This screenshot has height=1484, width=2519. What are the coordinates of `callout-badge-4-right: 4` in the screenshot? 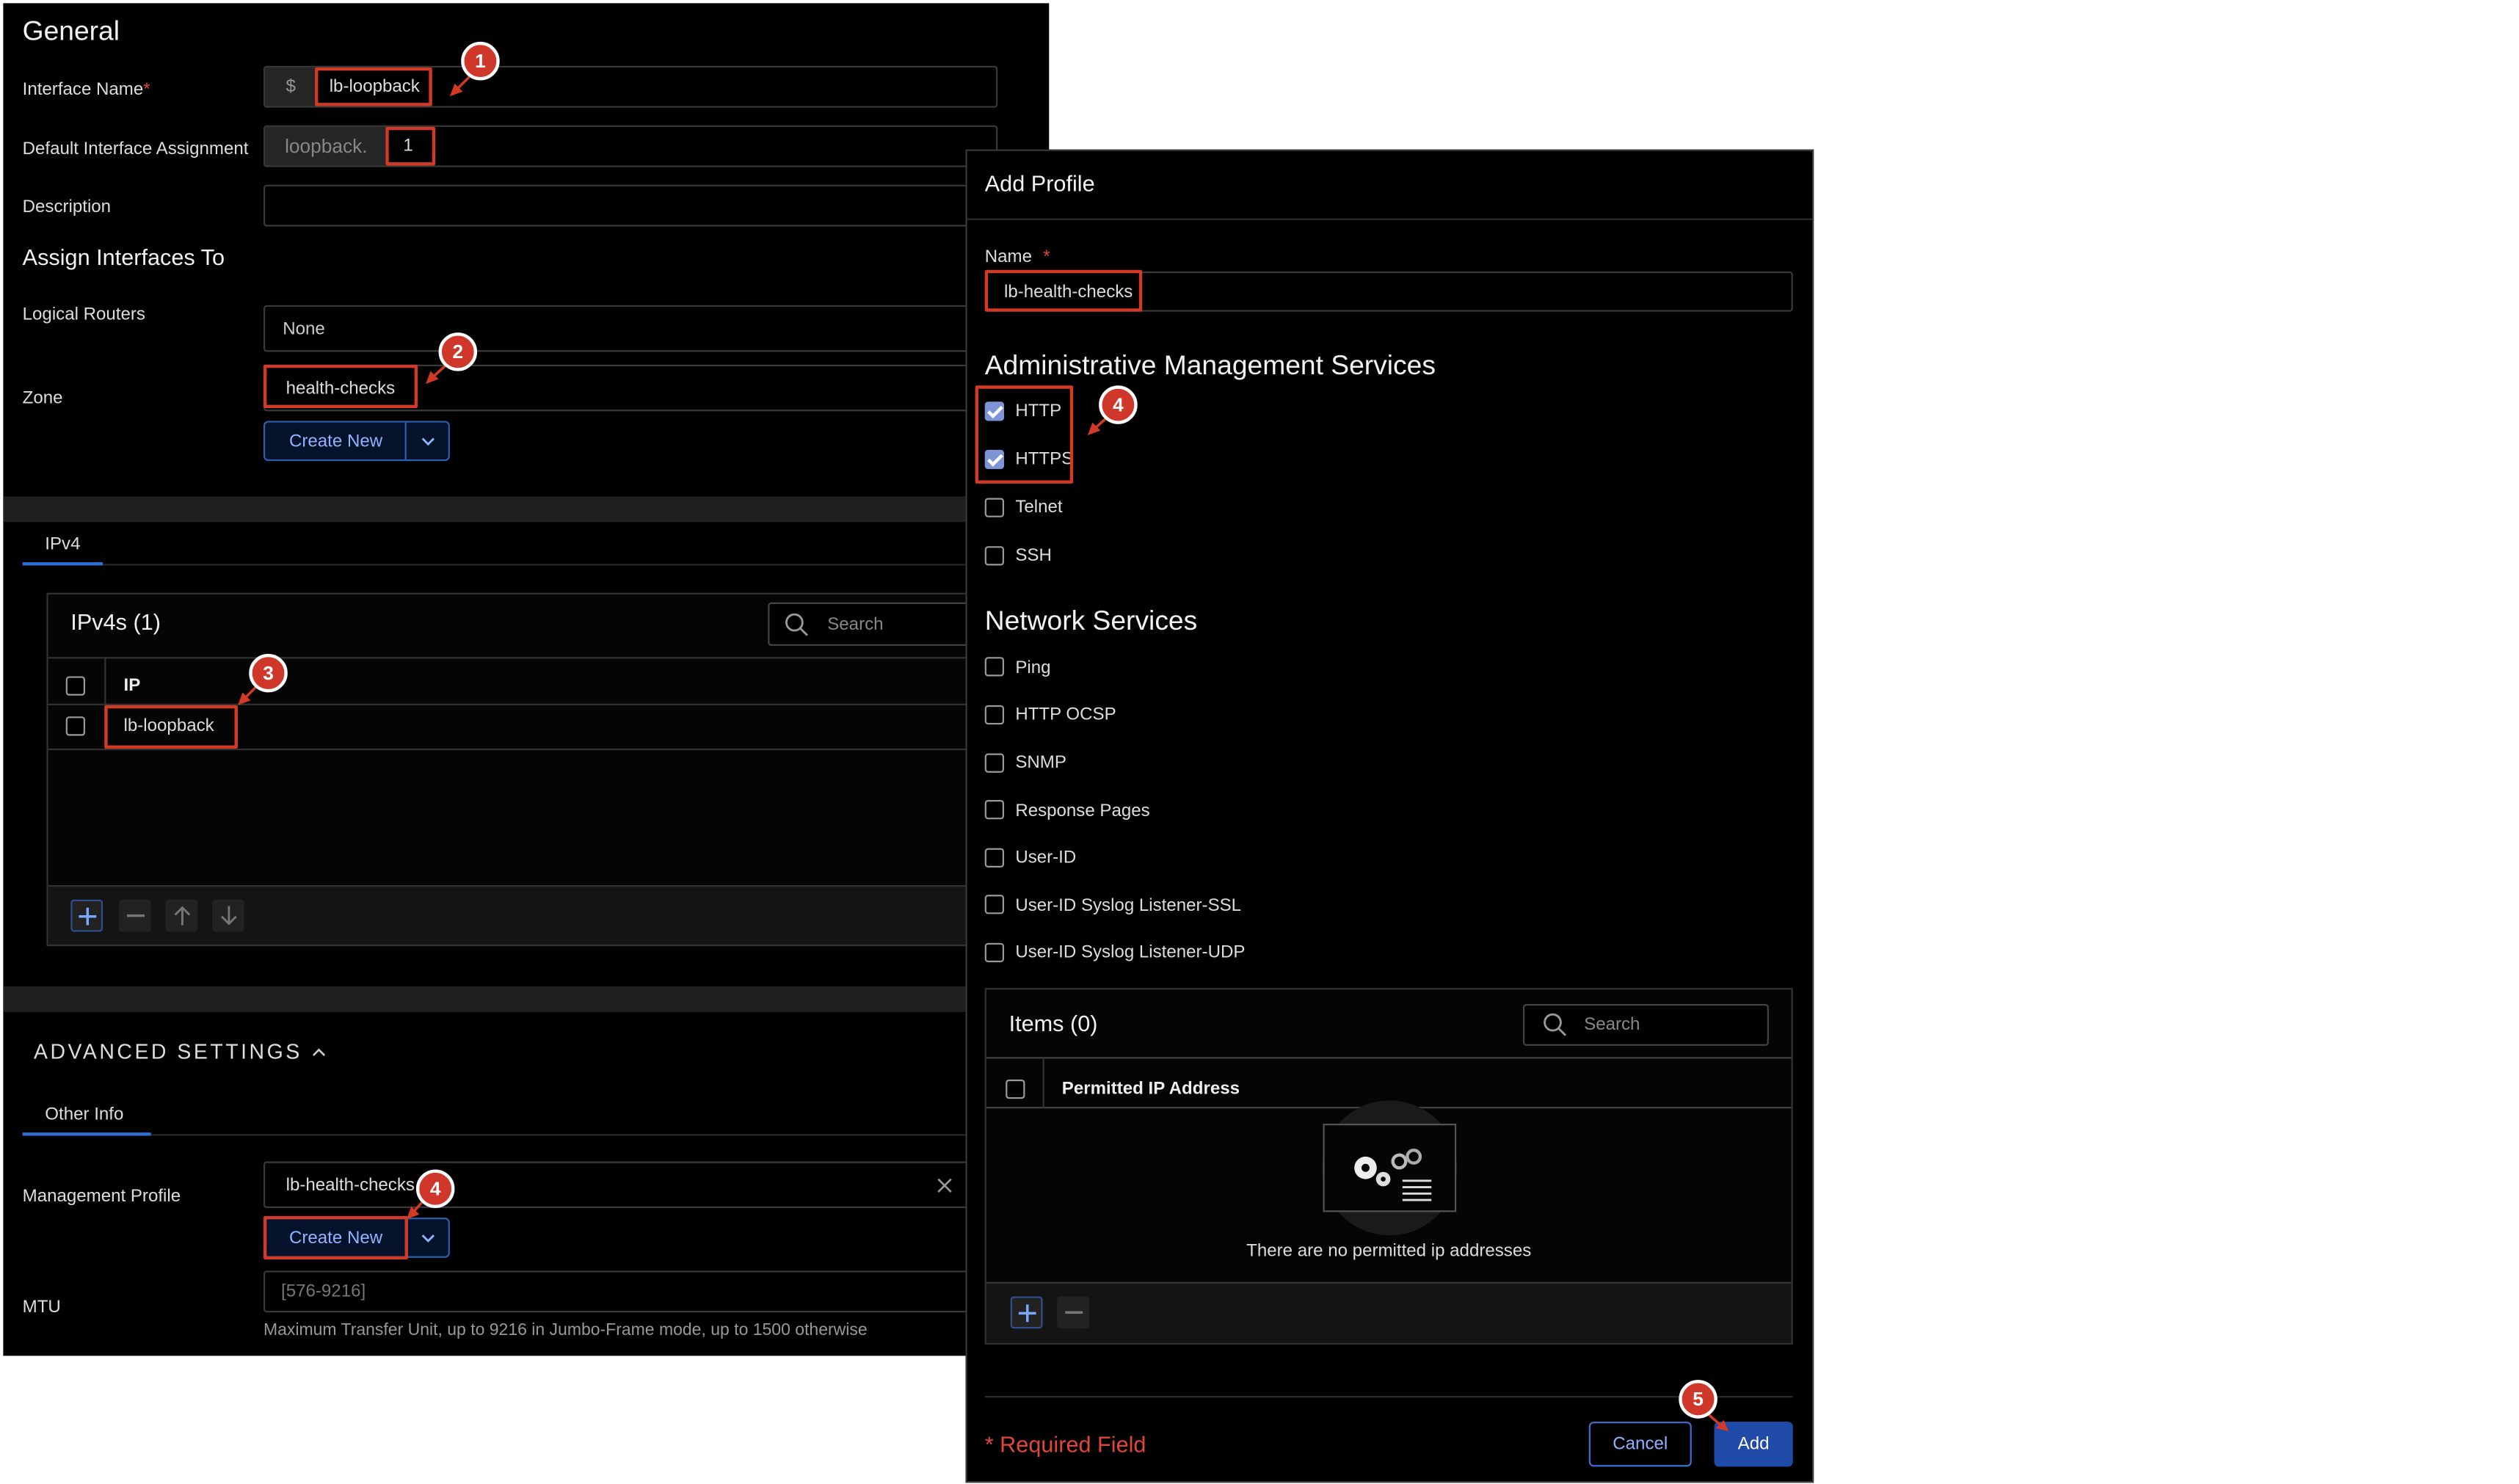 It's located at (1118, 404).